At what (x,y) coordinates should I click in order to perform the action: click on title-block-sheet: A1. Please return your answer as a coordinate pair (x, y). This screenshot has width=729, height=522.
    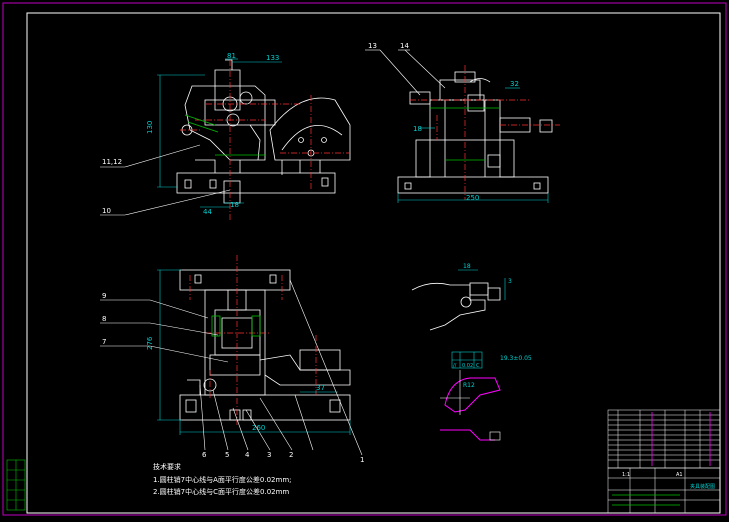
    Looking at the image, I should click on (679, 475).